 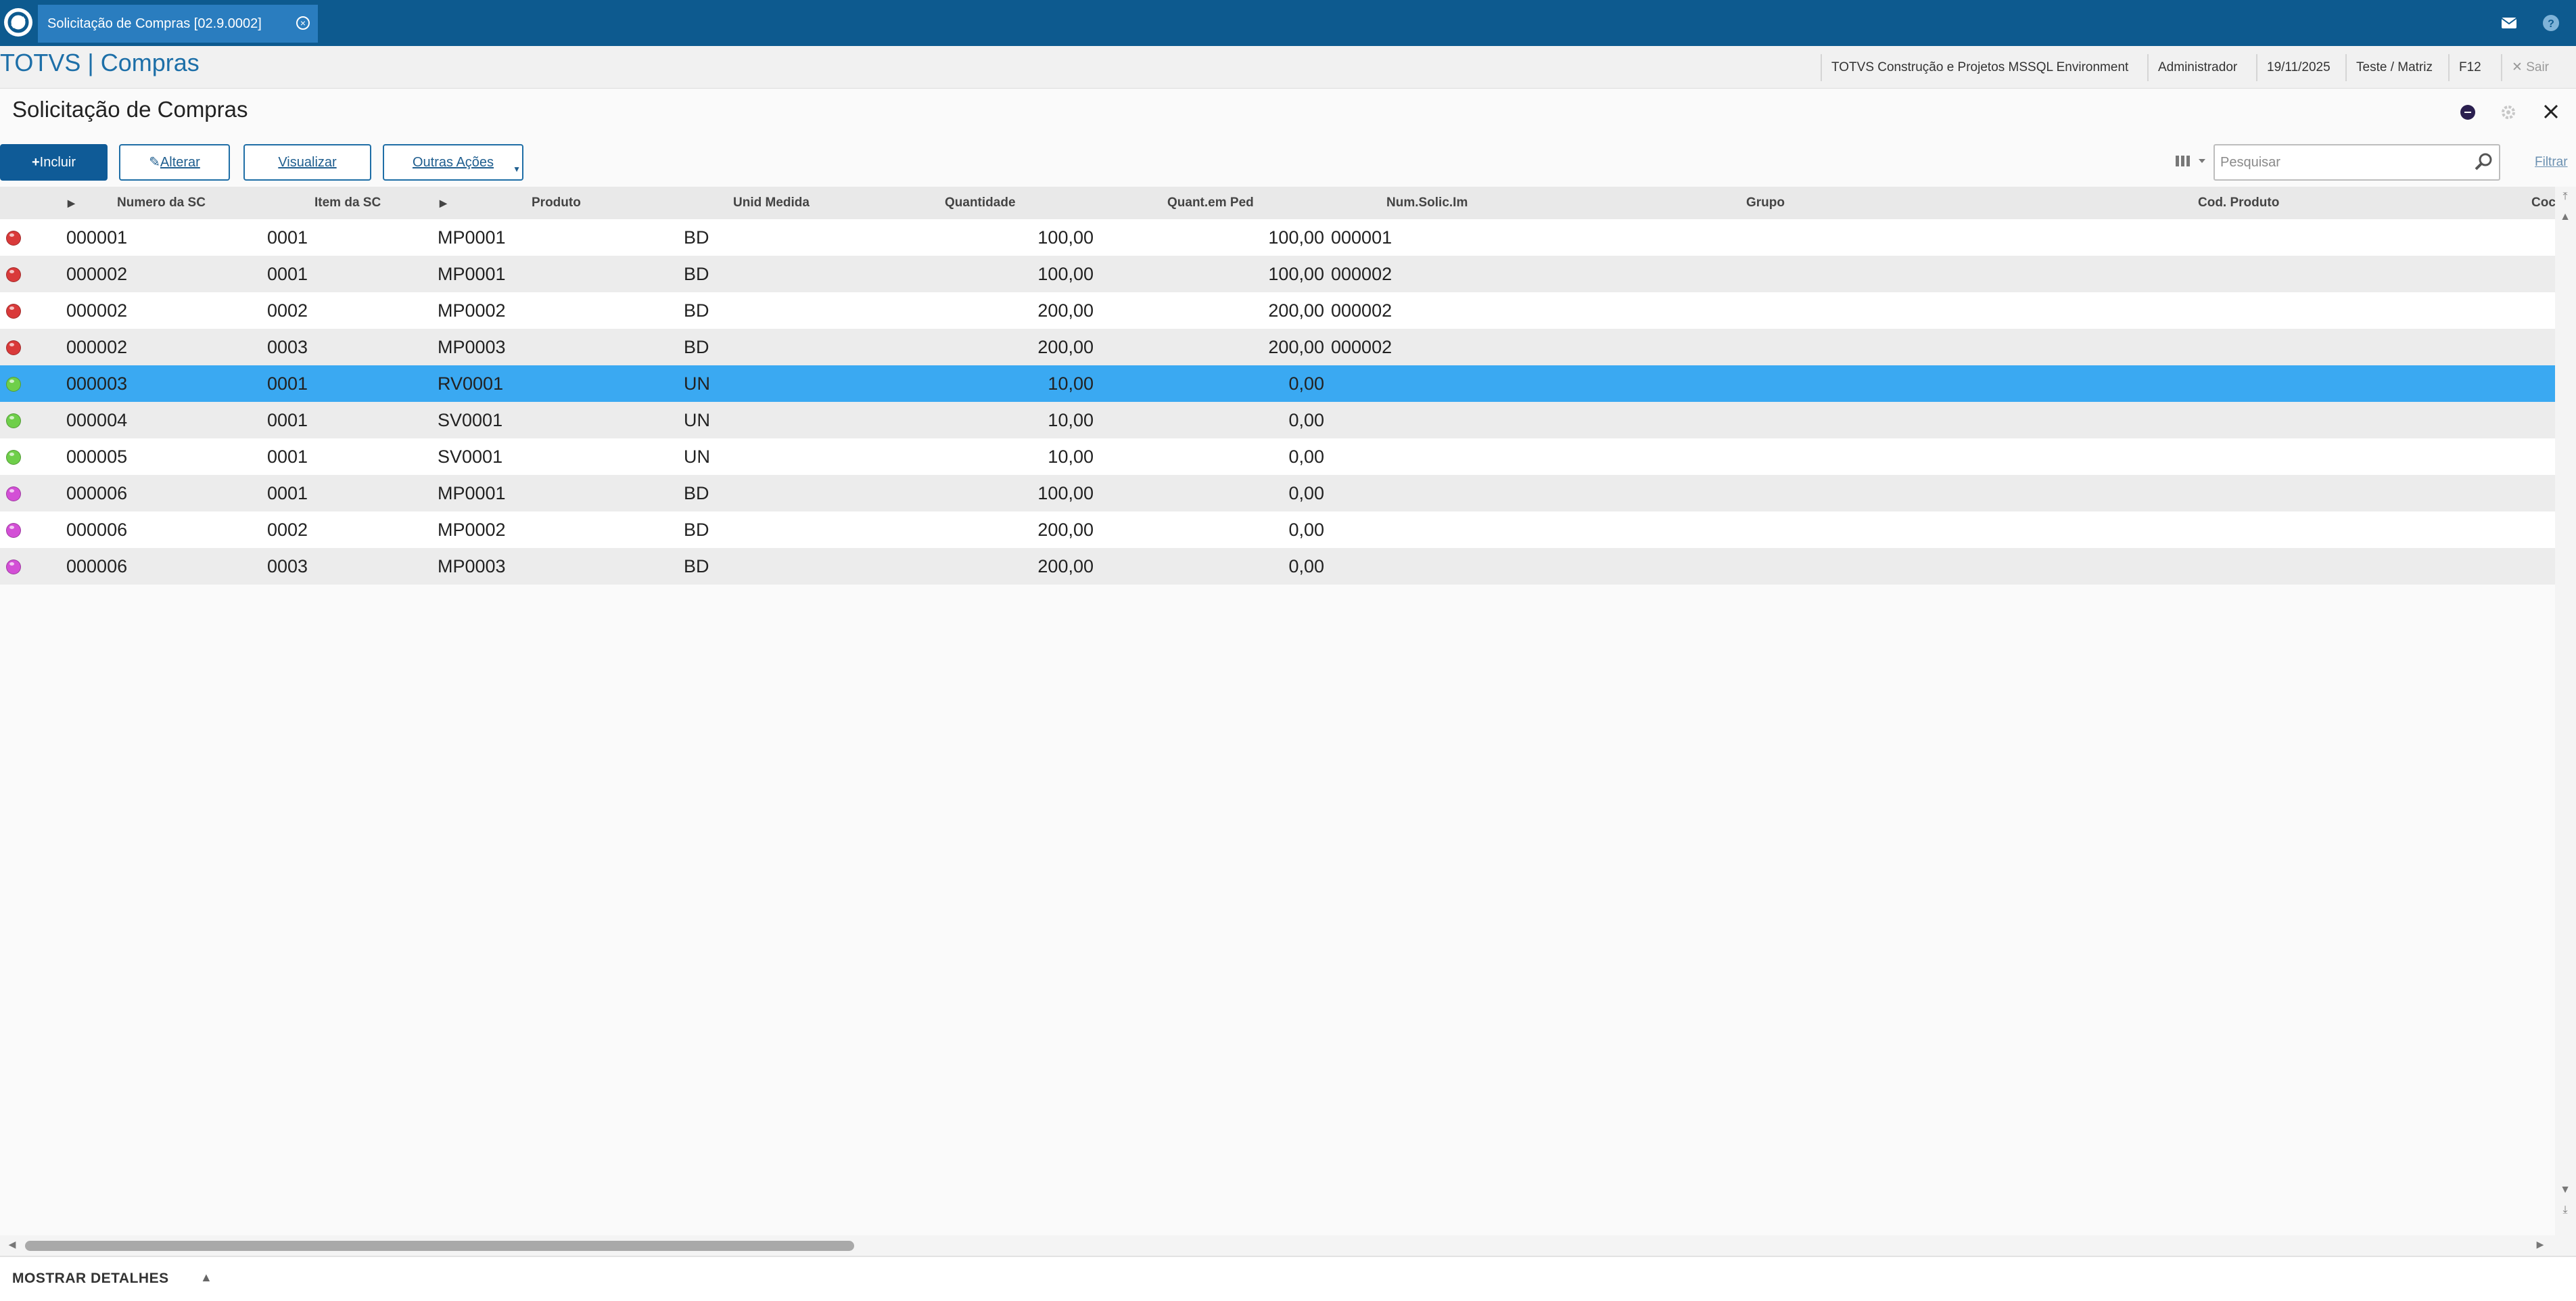 What do you see at coordinates (13, 311) in the screenshot?
I see `status-red-icon` at bounding box center [13, 311].